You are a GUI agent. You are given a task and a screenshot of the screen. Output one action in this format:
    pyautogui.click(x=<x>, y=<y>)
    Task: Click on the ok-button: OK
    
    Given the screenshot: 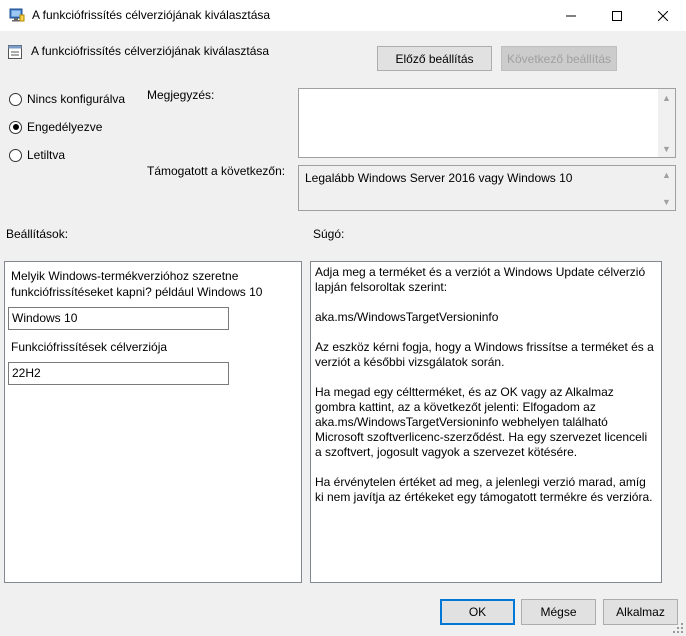 What is the action you would take?
    pyautogui.click(x=477, y=612)
    